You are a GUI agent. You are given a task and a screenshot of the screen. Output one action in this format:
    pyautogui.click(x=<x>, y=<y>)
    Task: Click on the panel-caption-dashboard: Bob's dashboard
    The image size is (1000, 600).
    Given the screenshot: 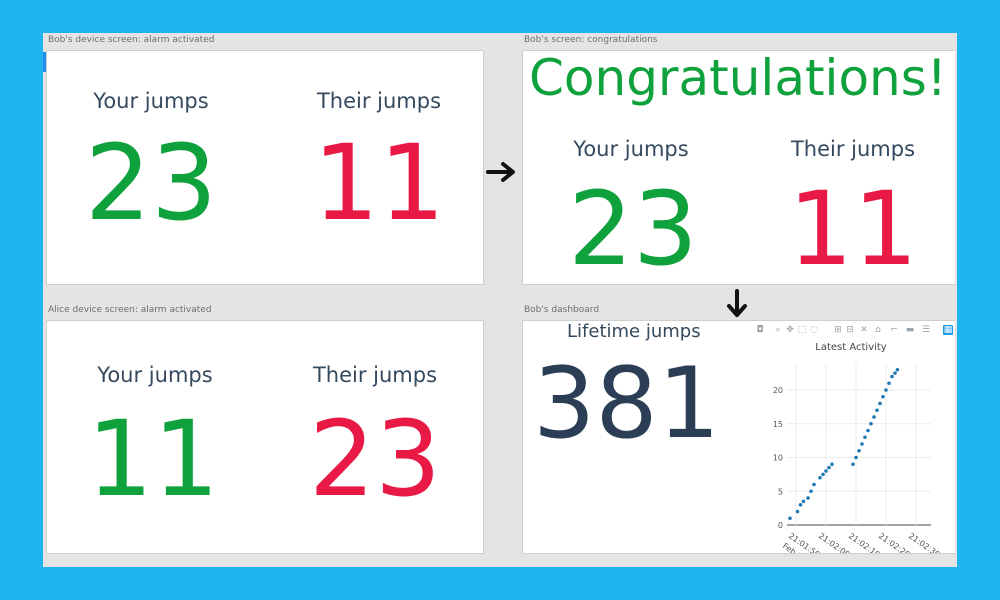 What is the action you would take?
    pyautogui.click(x=562, y=310)
    